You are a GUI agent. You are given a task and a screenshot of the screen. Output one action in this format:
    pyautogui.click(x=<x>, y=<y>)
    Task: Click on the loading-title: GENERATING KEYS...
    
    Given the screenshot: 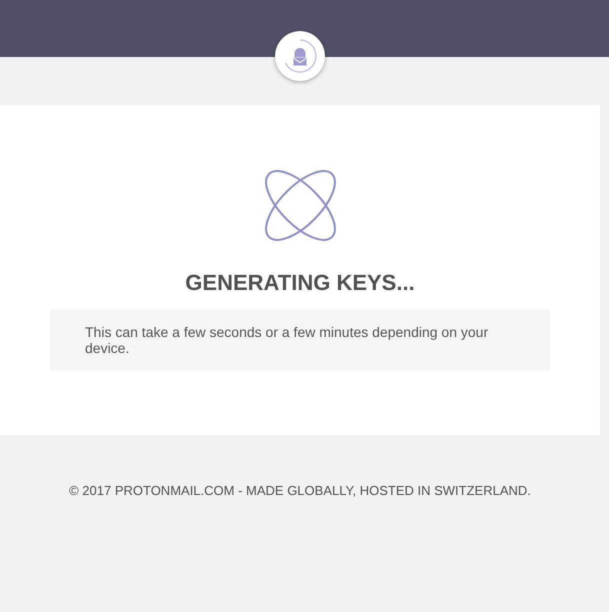 What is the action you would take?
    pyautogui.click(x=300, y=283)
    